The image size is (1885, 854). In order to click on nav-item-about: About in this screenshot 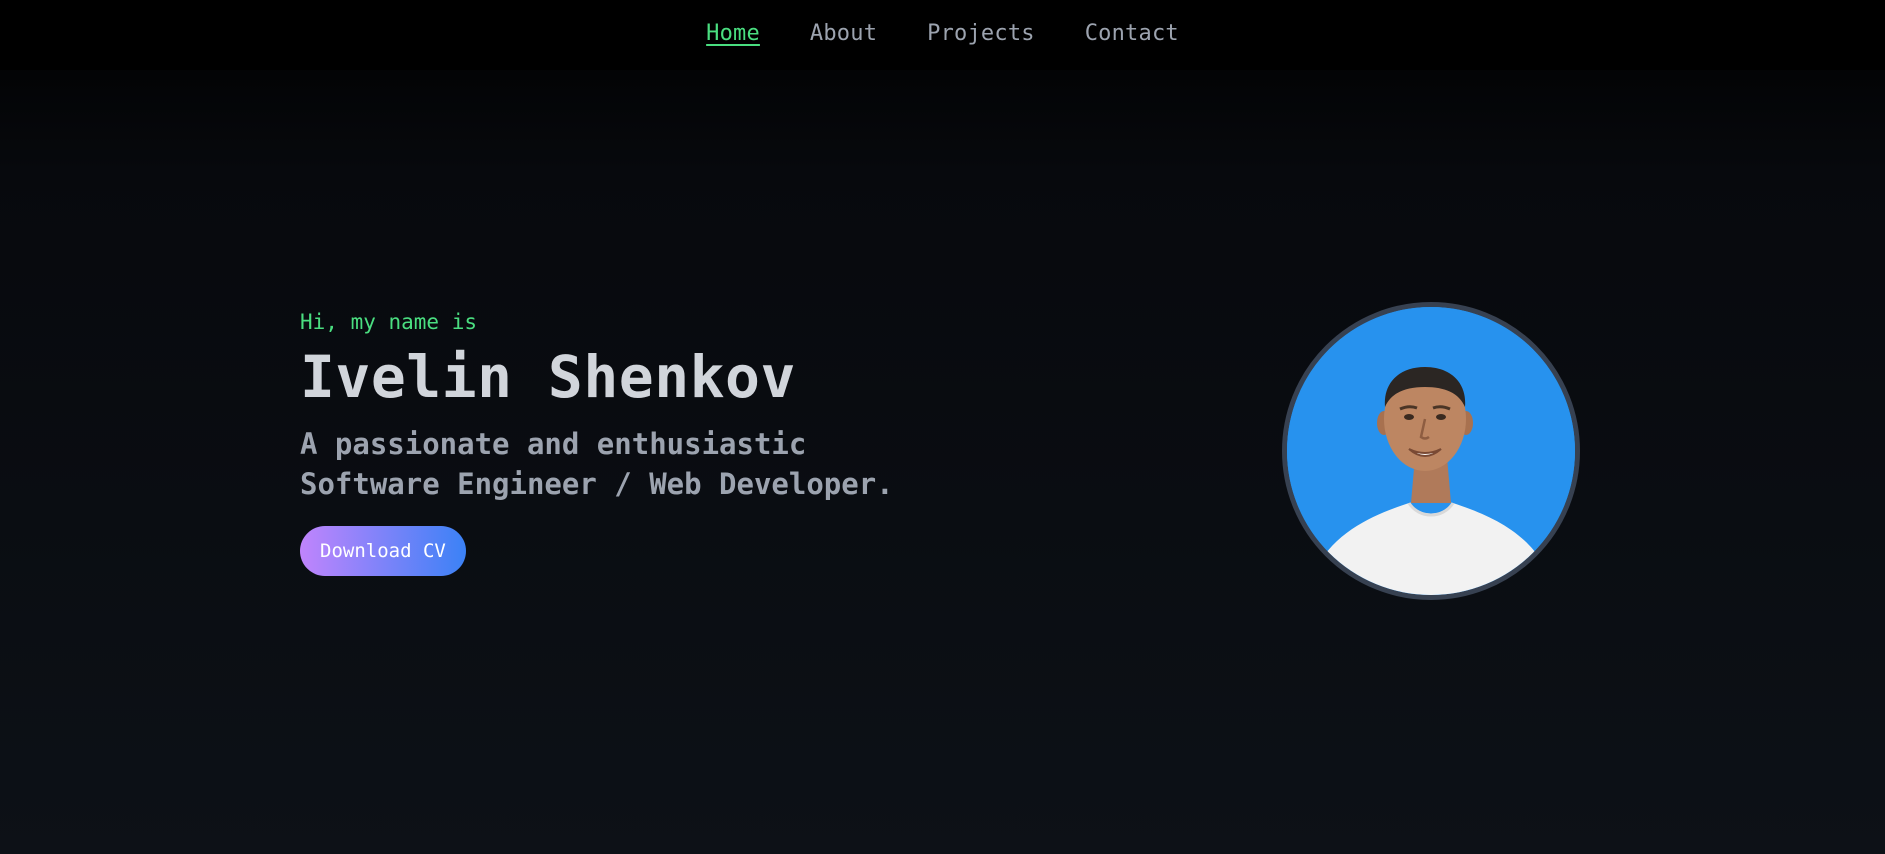, I will do `click(843, 33)`.